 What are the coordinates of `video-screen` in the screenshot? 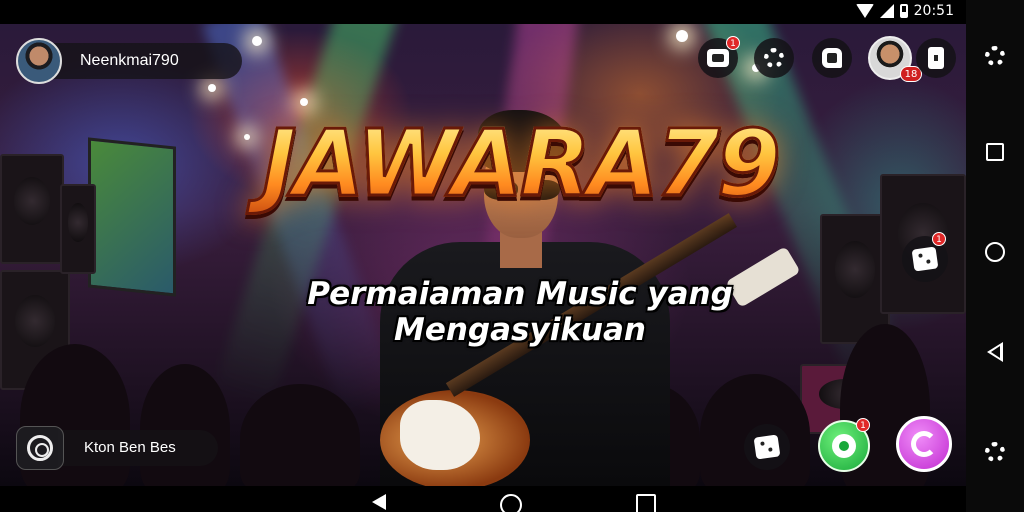 It's located at (132, 217).